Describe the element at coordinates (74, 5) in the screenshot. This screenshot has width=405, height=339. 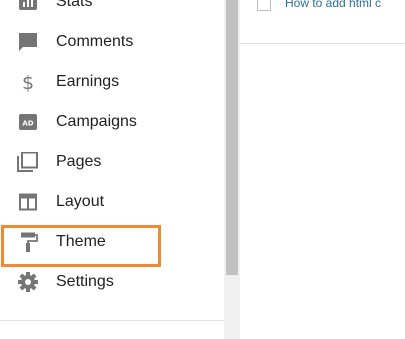
I see `sidebar-item-label: Stats` at that location.